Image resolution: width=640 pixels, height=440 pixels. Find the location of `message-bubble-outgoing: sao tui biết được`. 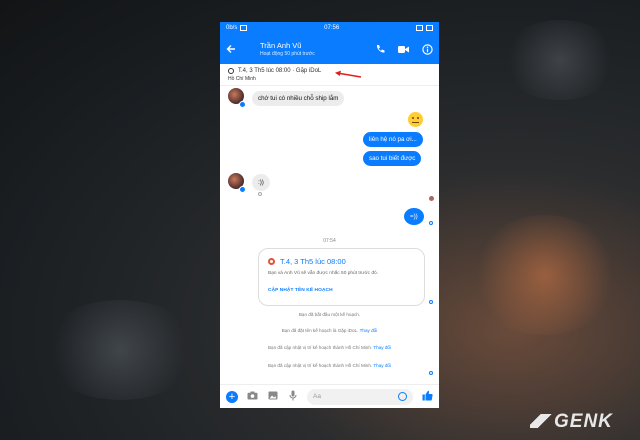

message-bubble-outgoing: sao tui biết được is located at coordinates (392, 158).